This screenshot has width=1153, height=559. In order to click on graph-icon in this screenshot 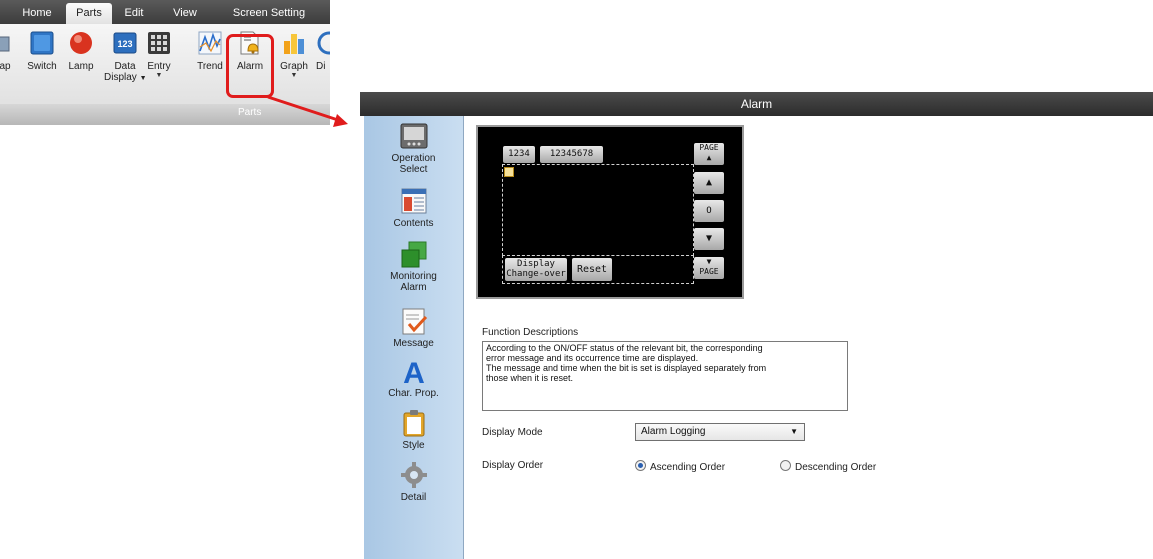, I will do `click(294, 44)`.